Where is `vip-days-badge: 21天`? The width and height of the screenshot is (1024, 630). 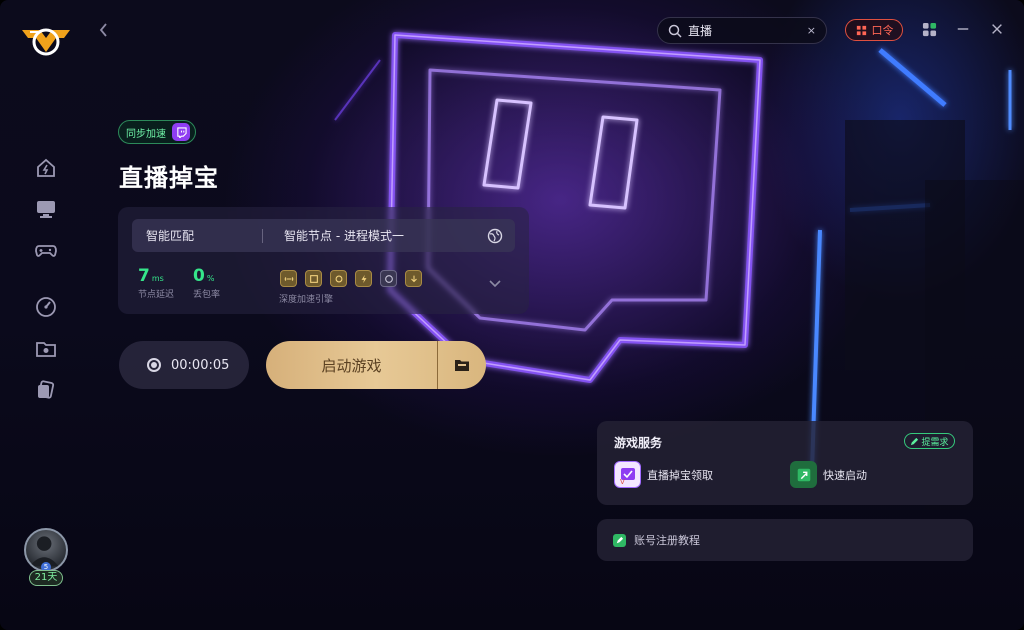 vip-days-badge: 21天 is located at coordinates (46, 578).